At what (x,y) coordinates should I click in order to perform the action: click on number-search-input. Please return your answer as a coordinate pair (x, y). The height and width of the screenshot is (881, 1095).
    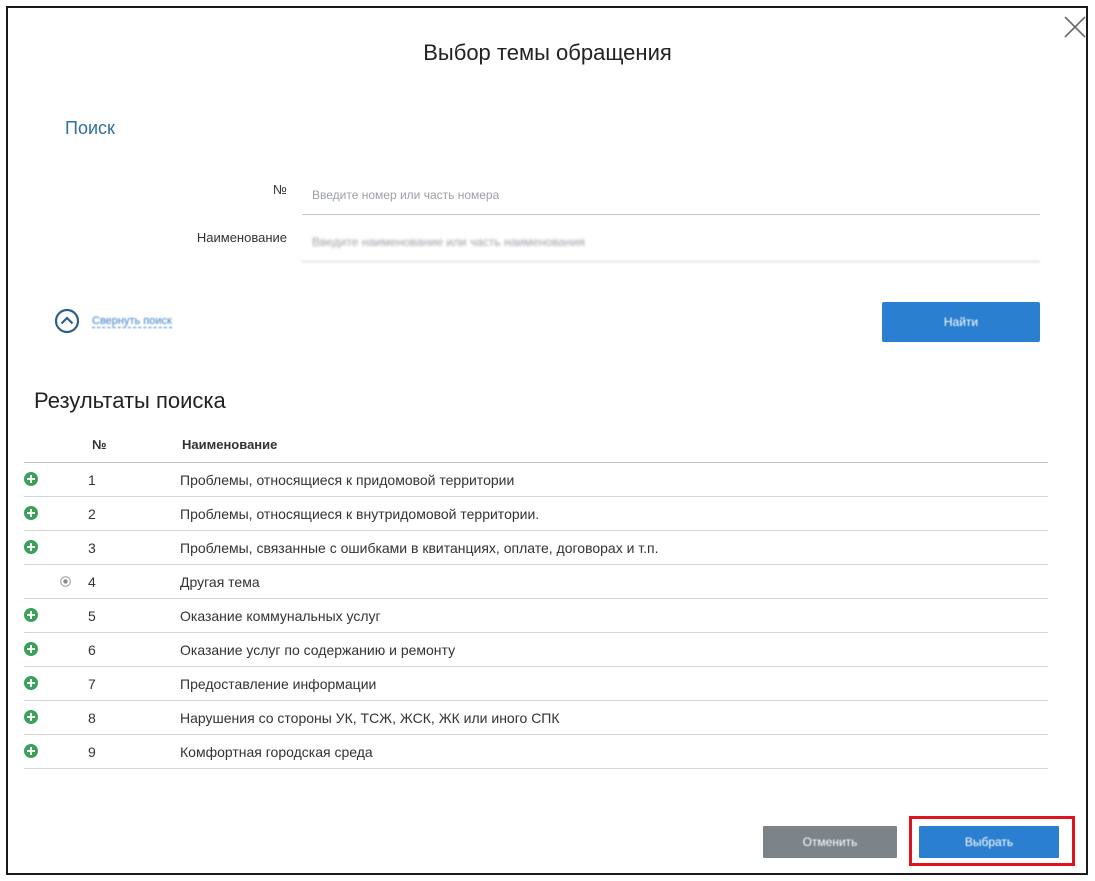
    Looking at the image, I should click on (671, 195).